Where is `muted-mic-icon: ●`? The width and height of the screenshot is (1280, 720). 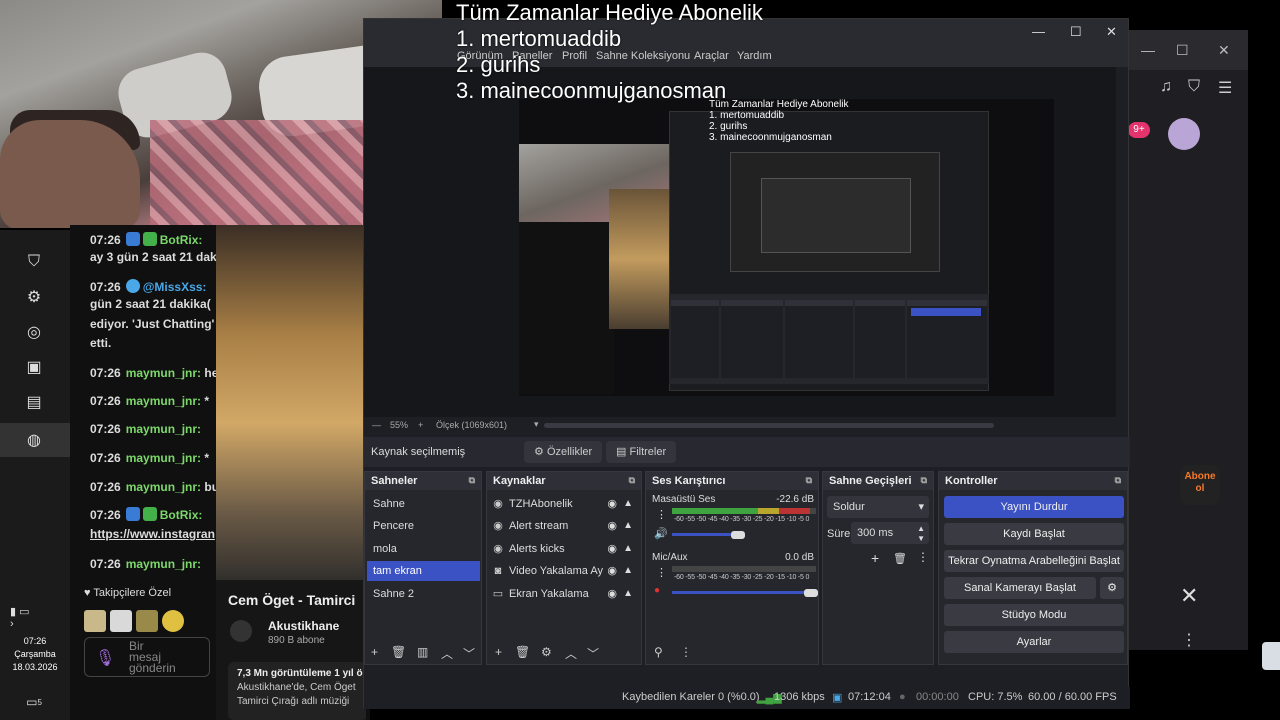 muted-mic-icon: ● is located at coordinates (657, 590).